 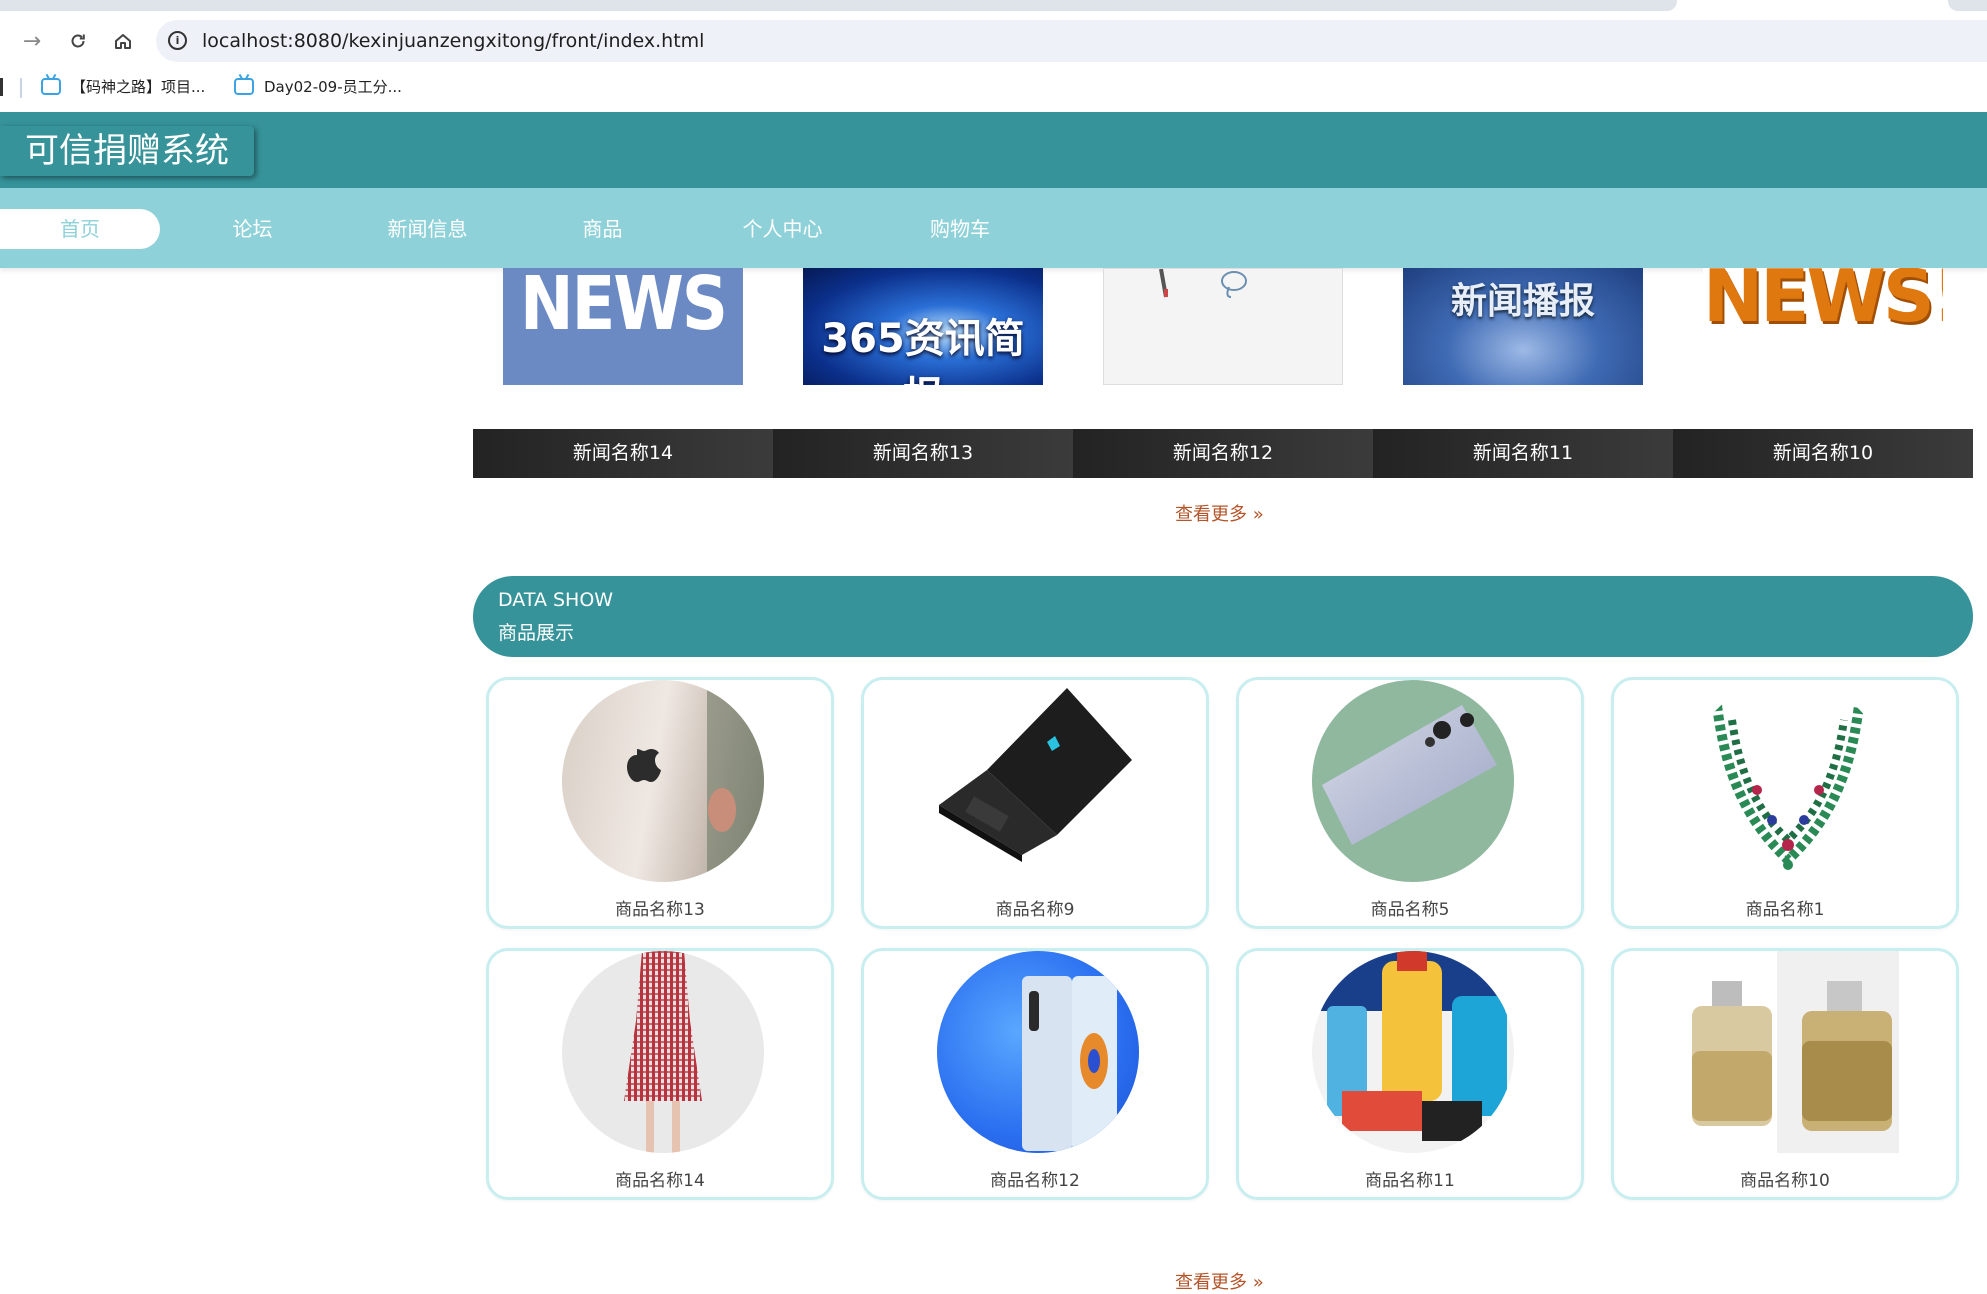 I want to click on dress-photo, so click(x=663, y=1052).